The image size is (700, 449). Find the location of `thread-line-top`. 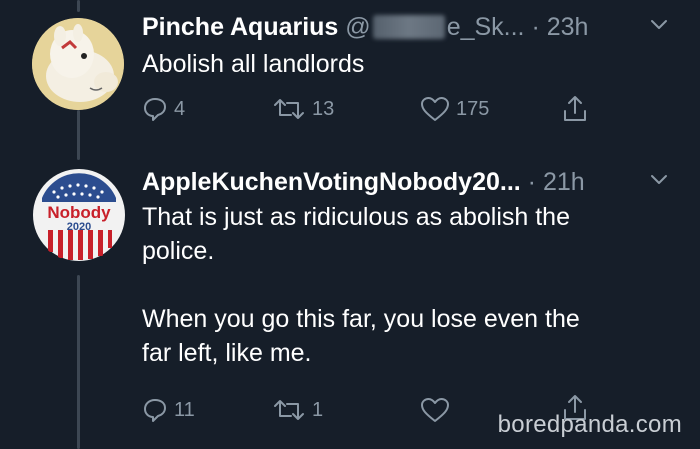

thread-line-top is located at coordinates (78, 6).